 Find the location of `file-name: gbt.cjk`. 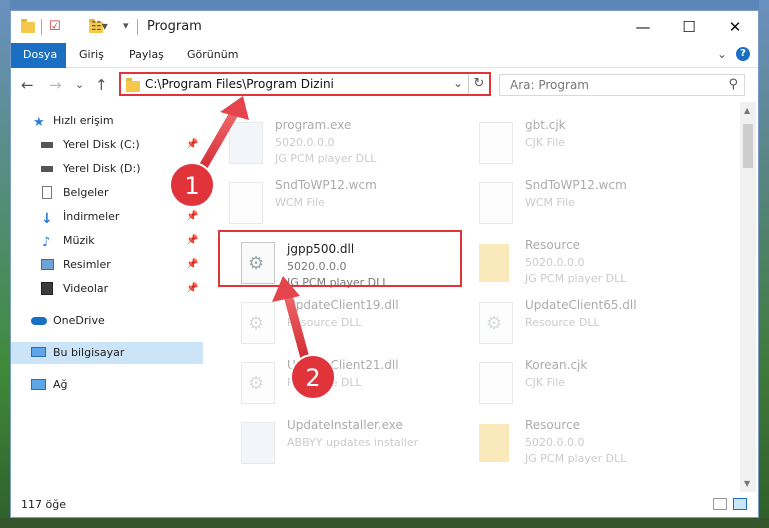

file-name: gbt.cjk is located at coordinates (545, 125).